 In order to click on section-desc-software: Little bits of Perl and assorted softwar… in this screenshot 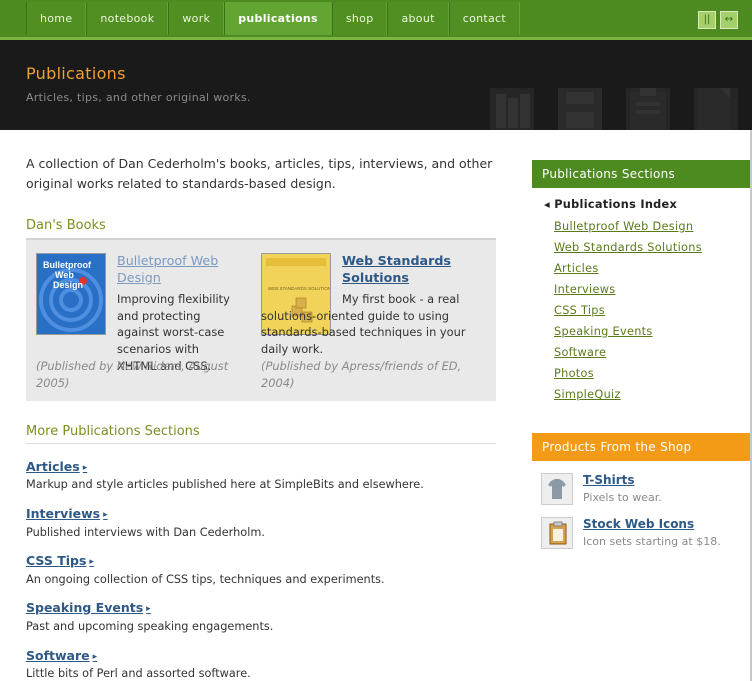, I will do `click(138, 673)`.